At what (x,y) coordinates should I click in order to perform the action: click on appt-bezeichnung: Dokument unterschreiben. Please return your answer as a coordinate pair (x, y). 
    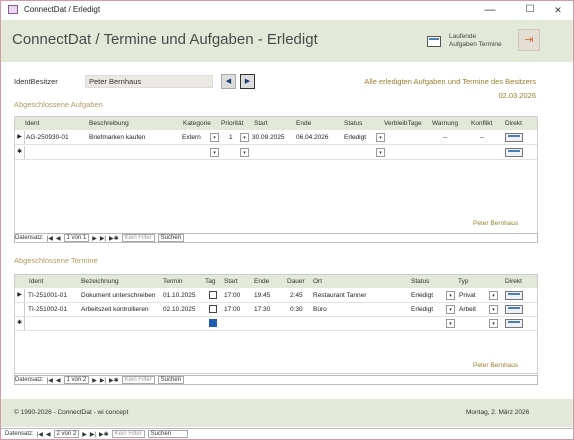
    Looking at the image, I should click on (118, 295).